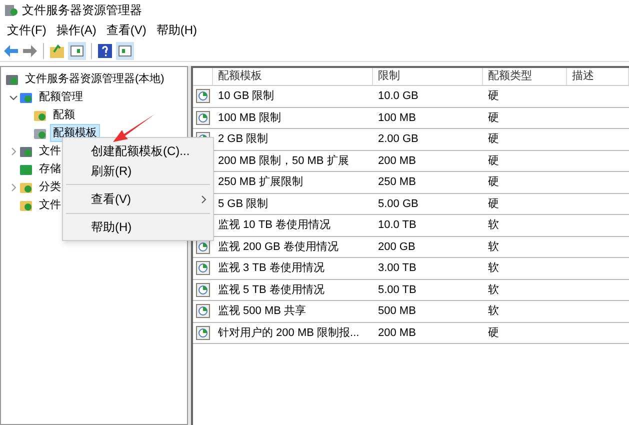 This screenshot has height=425, width=629. What do you see at coordinates (105, 50) in the screenshot?
I see `help-icon` at bounding box center [105, 50].